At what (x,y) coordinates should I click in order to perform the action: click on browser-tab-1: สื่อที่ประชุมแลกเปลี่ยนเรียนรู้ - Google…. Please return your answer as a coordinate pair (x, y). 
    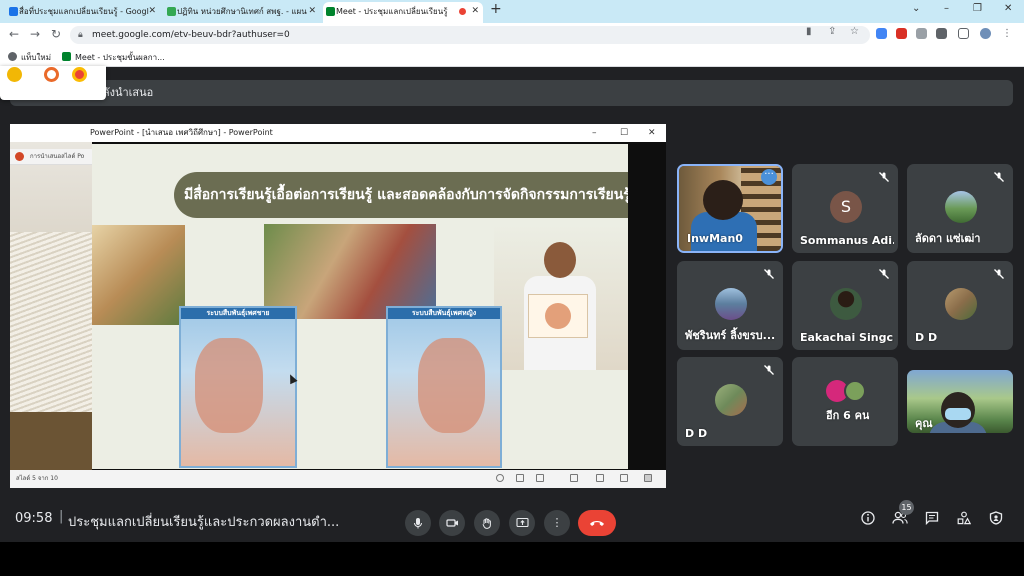
    Looking at the image, I should click on (83, 12).